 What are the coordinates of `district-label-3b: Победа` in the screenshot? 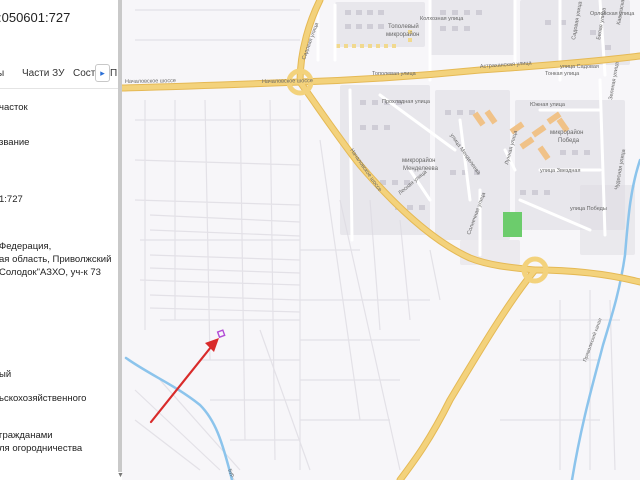 It's located at (569, 141).